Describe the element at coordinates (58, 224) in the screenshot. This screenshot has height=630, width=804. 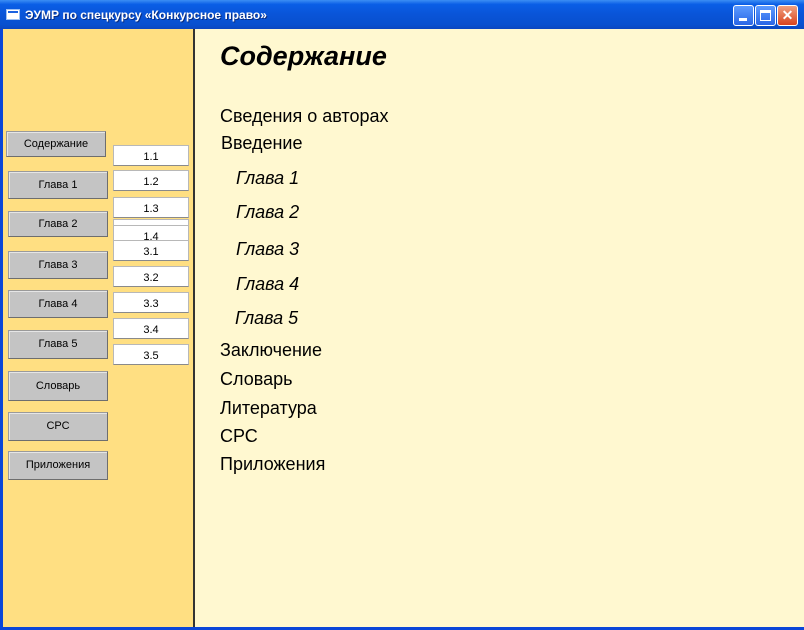
I see `nav-button-chapter-2: Глава 2` at that location.